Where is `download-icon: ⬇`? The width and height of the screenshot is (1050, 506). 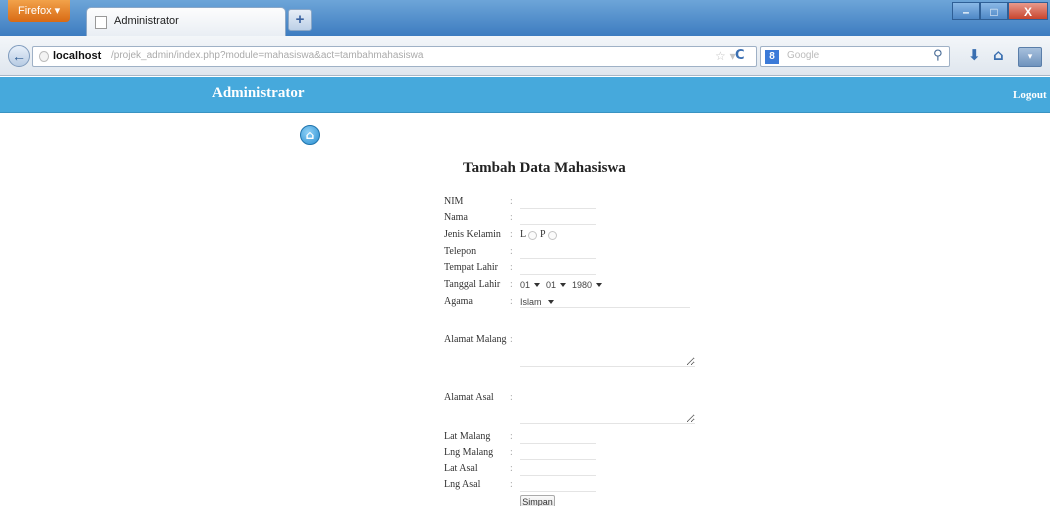
download-icon: ⬇ is located at coordinates (974, 55).